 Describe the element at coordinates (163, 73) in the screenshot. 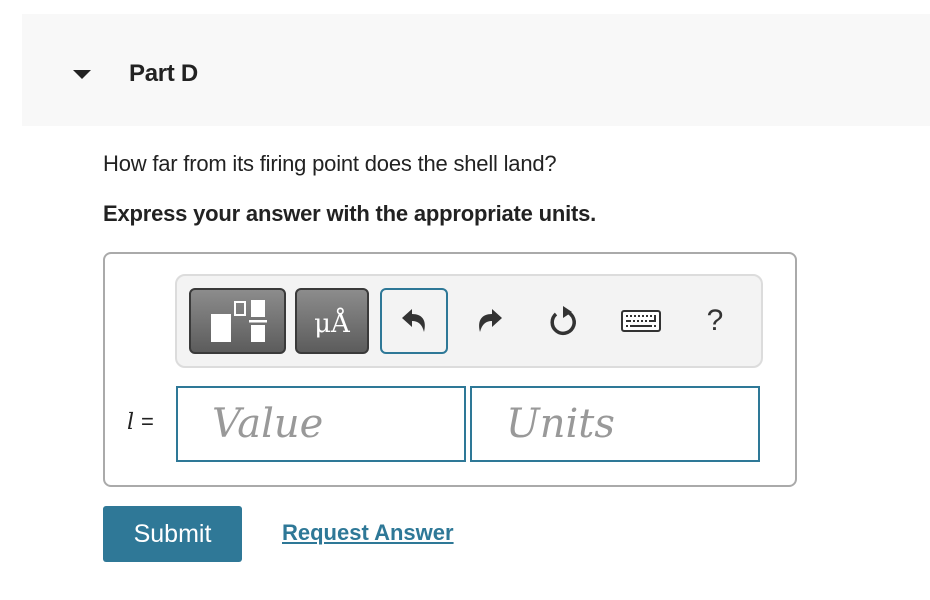

I see `part-title: Part D` at that location.